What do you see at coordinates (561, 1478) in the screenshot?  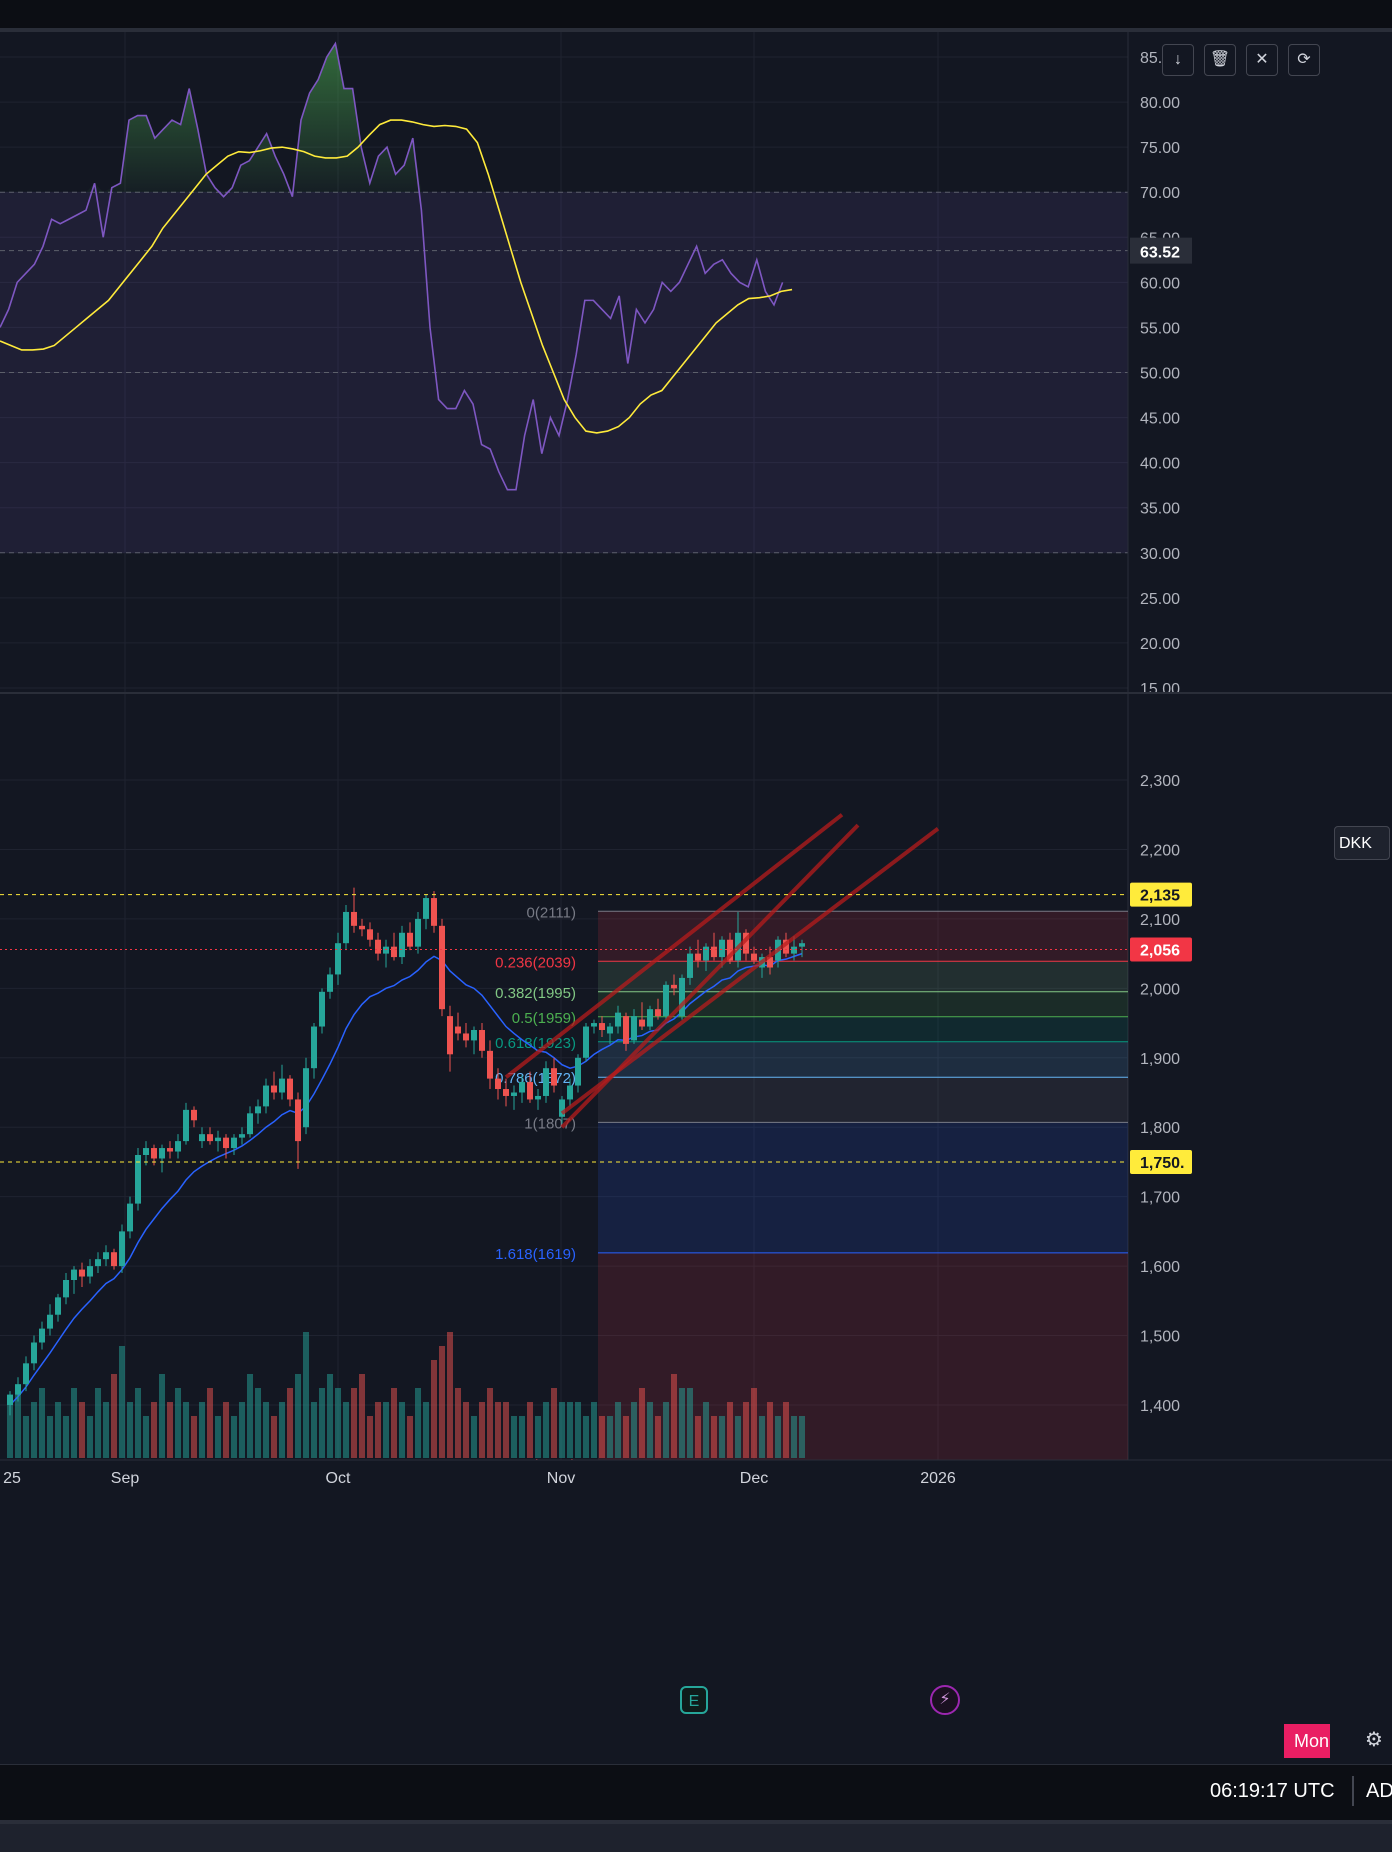 I see `time-tick-label: Nov` at bounding box center [561, 1478].